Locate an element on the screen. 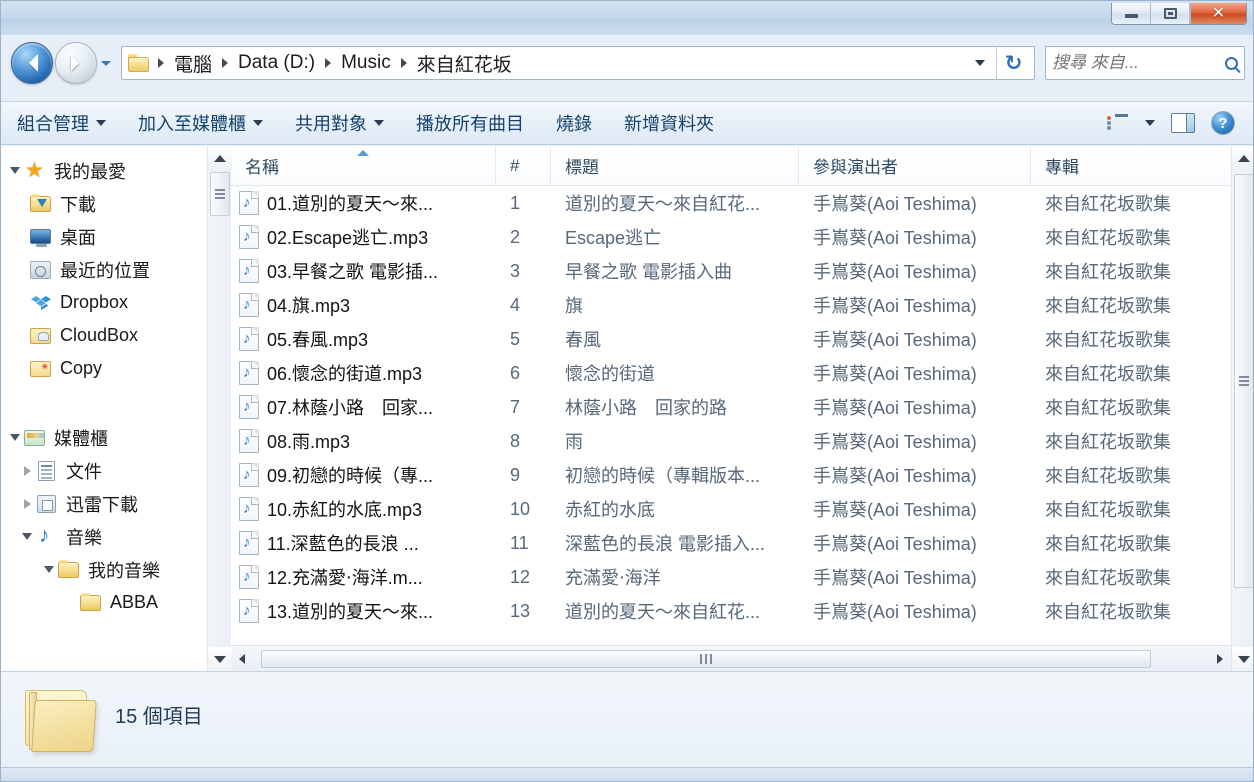 The width and height of the screenshot is (1254, 782). column-header-album: 專輯 is located at coordinates (1131, 165).